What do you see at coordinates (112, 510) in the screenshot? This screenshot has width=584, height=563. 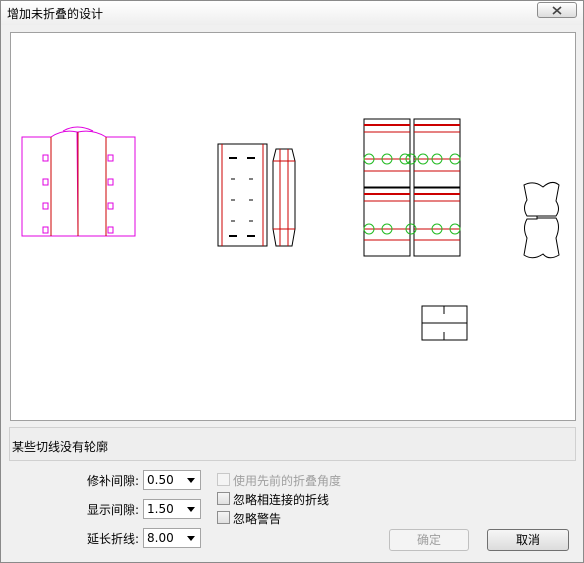 I see `display-gap-label: 显示间隙:` at bounding box center [112, 510].